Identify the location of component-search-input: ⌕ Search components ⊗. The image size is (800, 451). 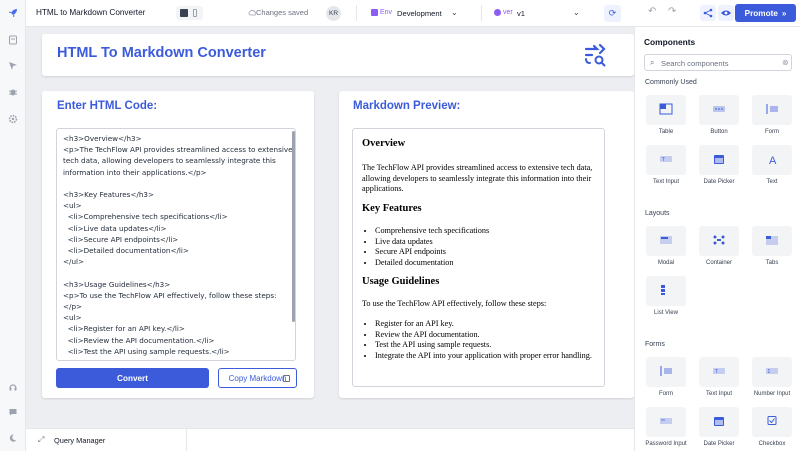
(718, 62).